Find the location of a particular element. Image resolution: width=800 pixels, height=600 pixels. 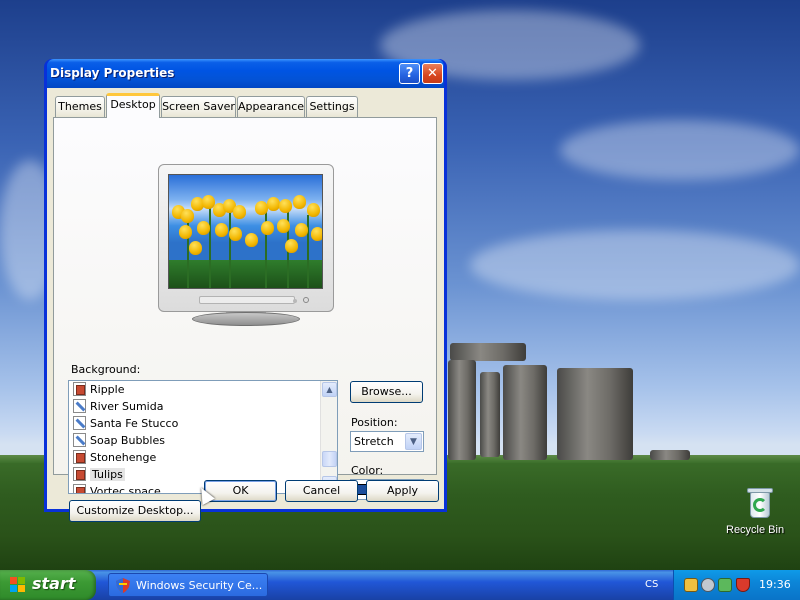

listbox-scrollbar: ▲ ▼ is located at coordinates (328, 437).